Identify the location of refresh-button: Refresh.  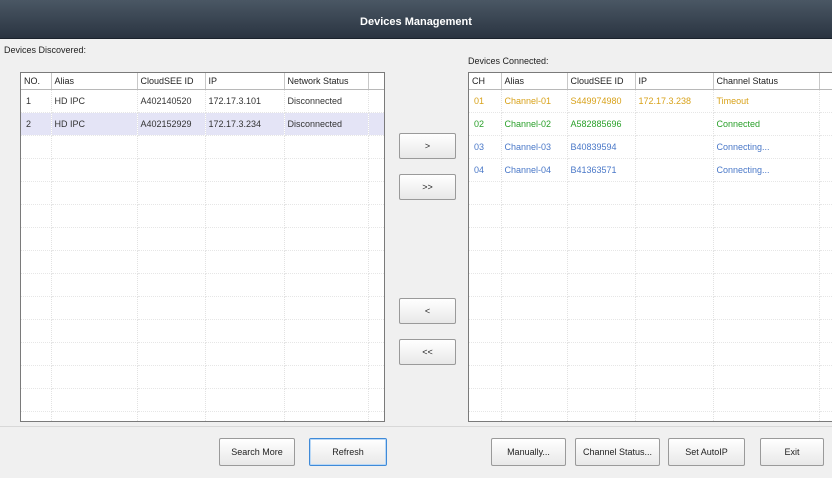
(348, 452).